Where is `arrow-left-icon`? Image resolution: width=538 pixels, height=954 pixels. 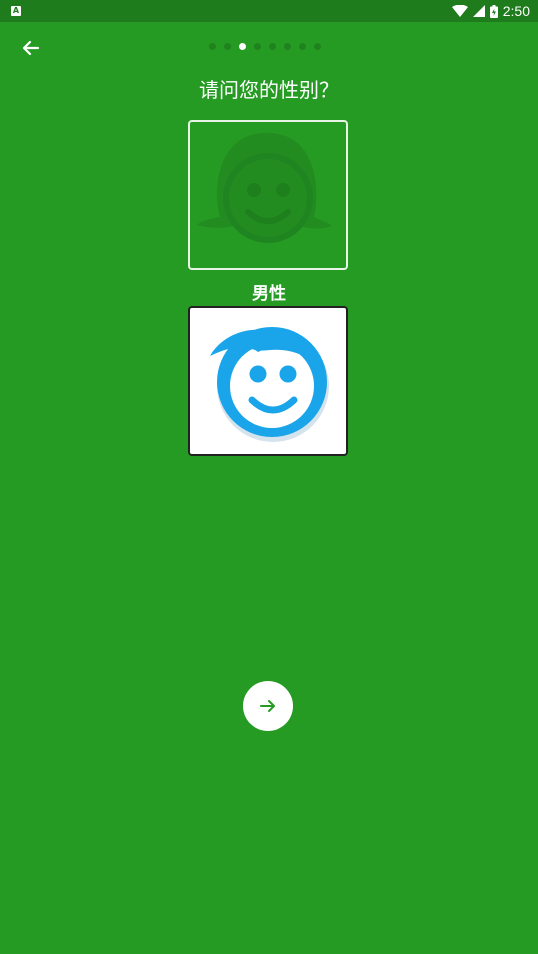 arrow-left-icon is located at coordinates (31, 48).